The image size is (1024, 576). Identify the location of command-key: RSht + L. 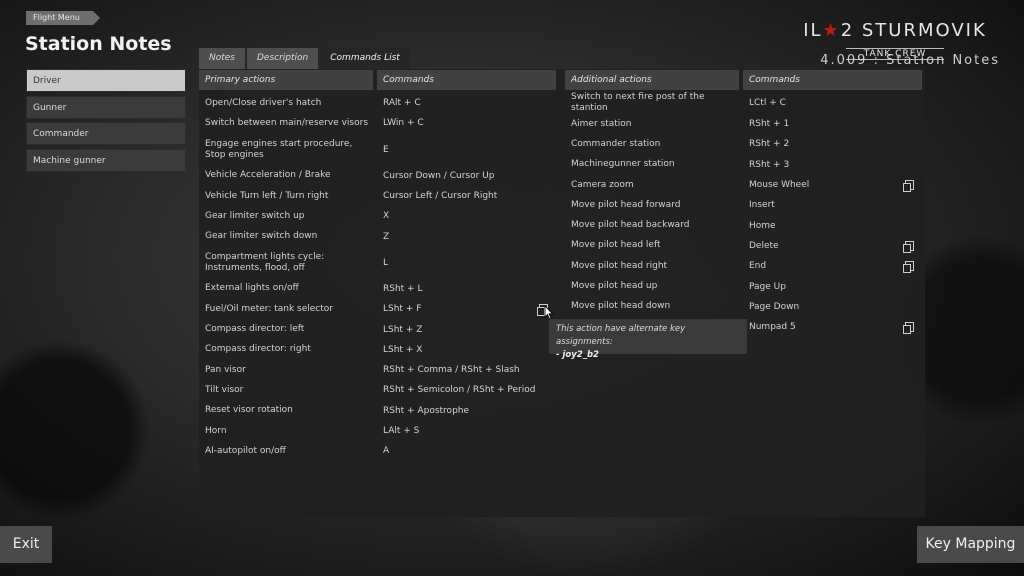
(403, 288).